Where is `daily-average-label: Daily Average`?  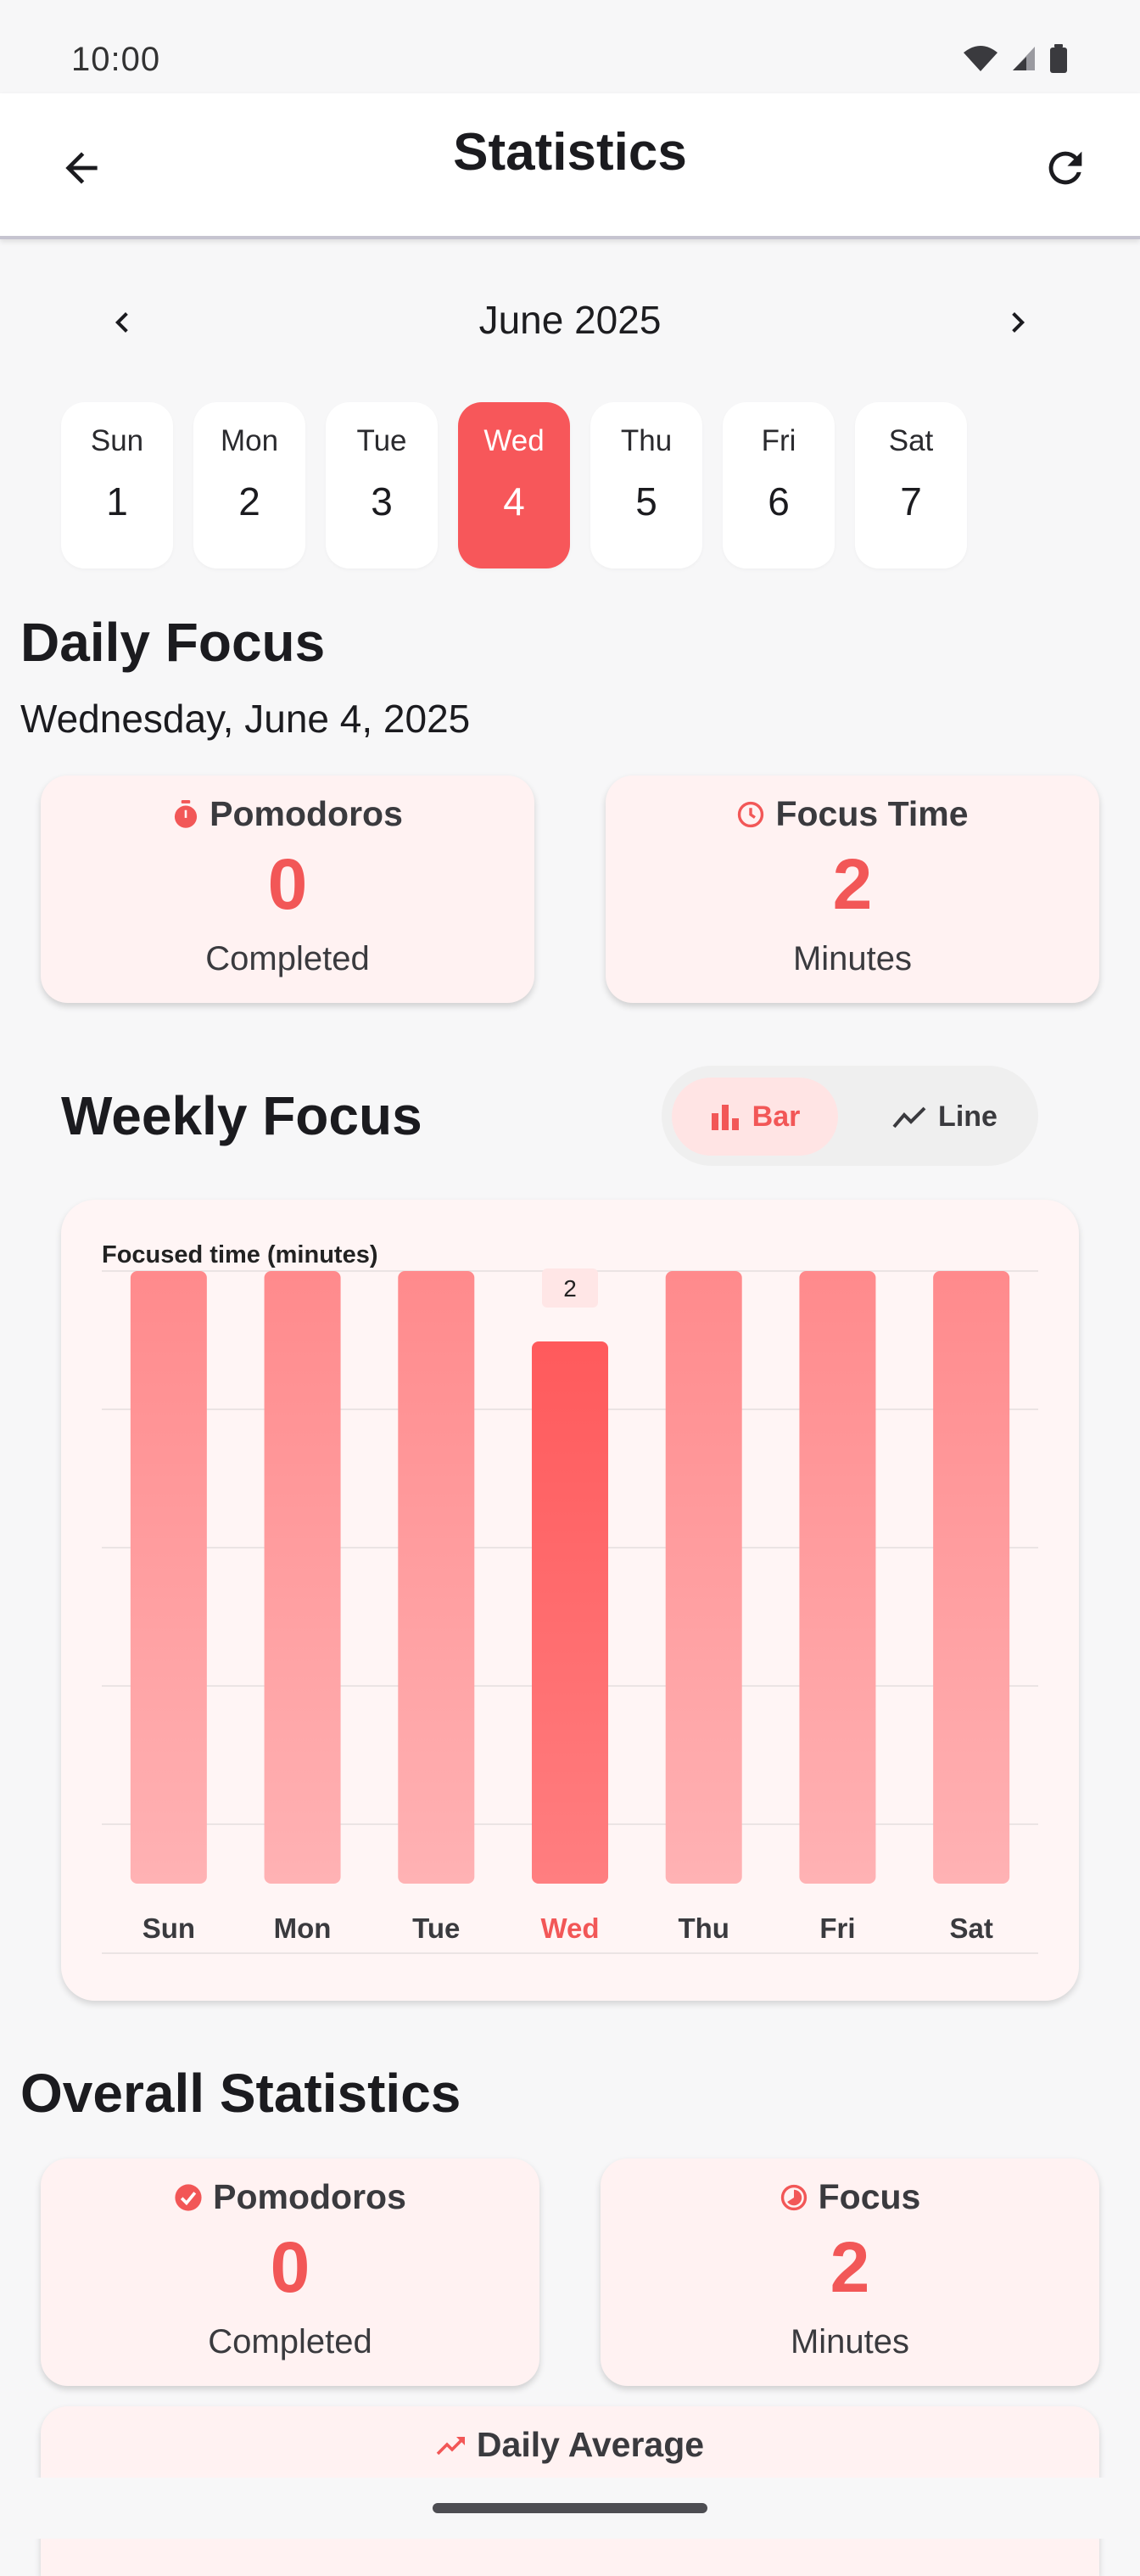
daily-average-label: Daily Average is located at coordinates (590, 2445).